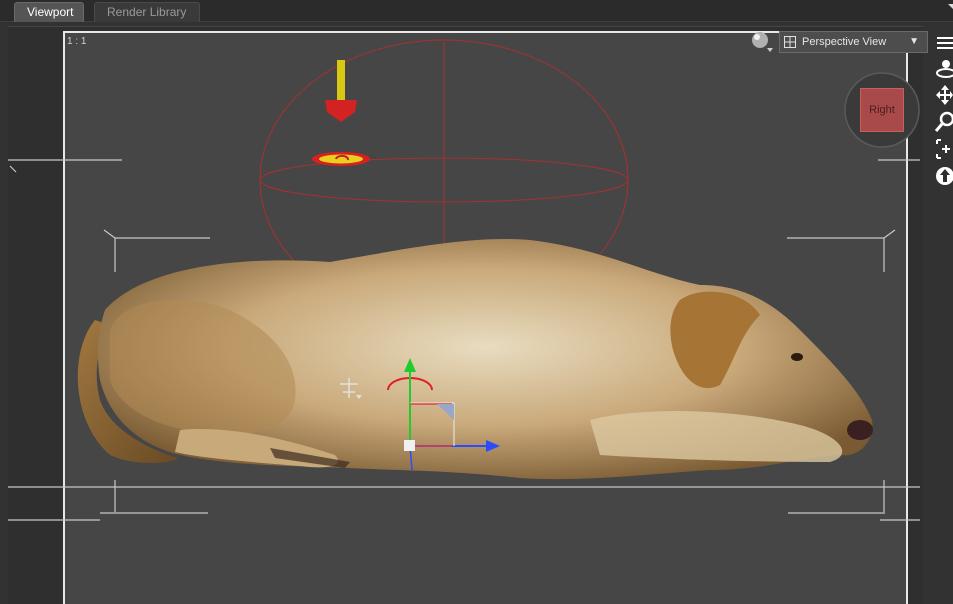 Image resolution: width=953 pixels, height=604 pixels. What do you see at coordinates (943, 176) in the screenshot?
I see `reset-view-icon` at bounding box center [943, 176].